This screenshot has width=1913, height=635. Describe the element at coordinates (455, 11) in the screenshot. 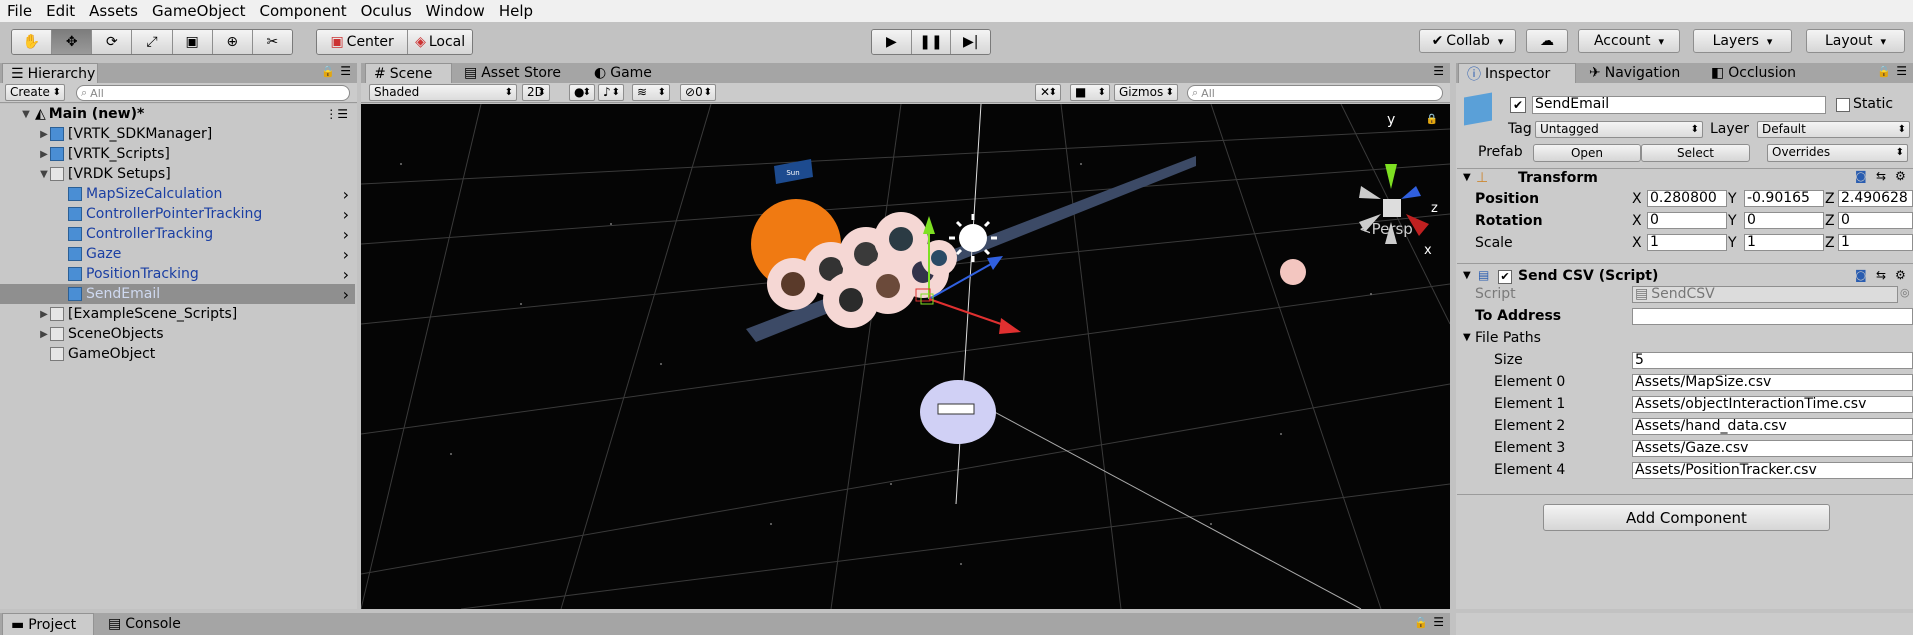

I see `menu-window: Window` at that location.